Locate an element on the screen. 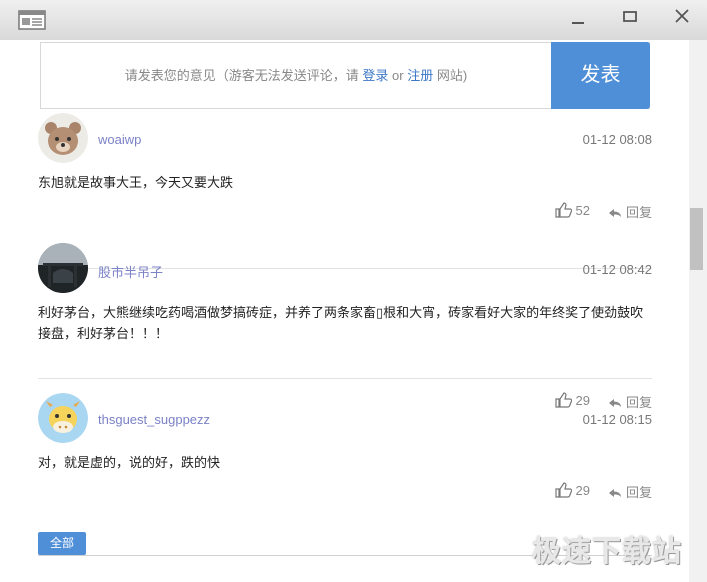 The height and width of the screenshot is (582, 707). comment-text: 对，就是虚的，说的好，跌的快 is located at coordinates (129, 462).